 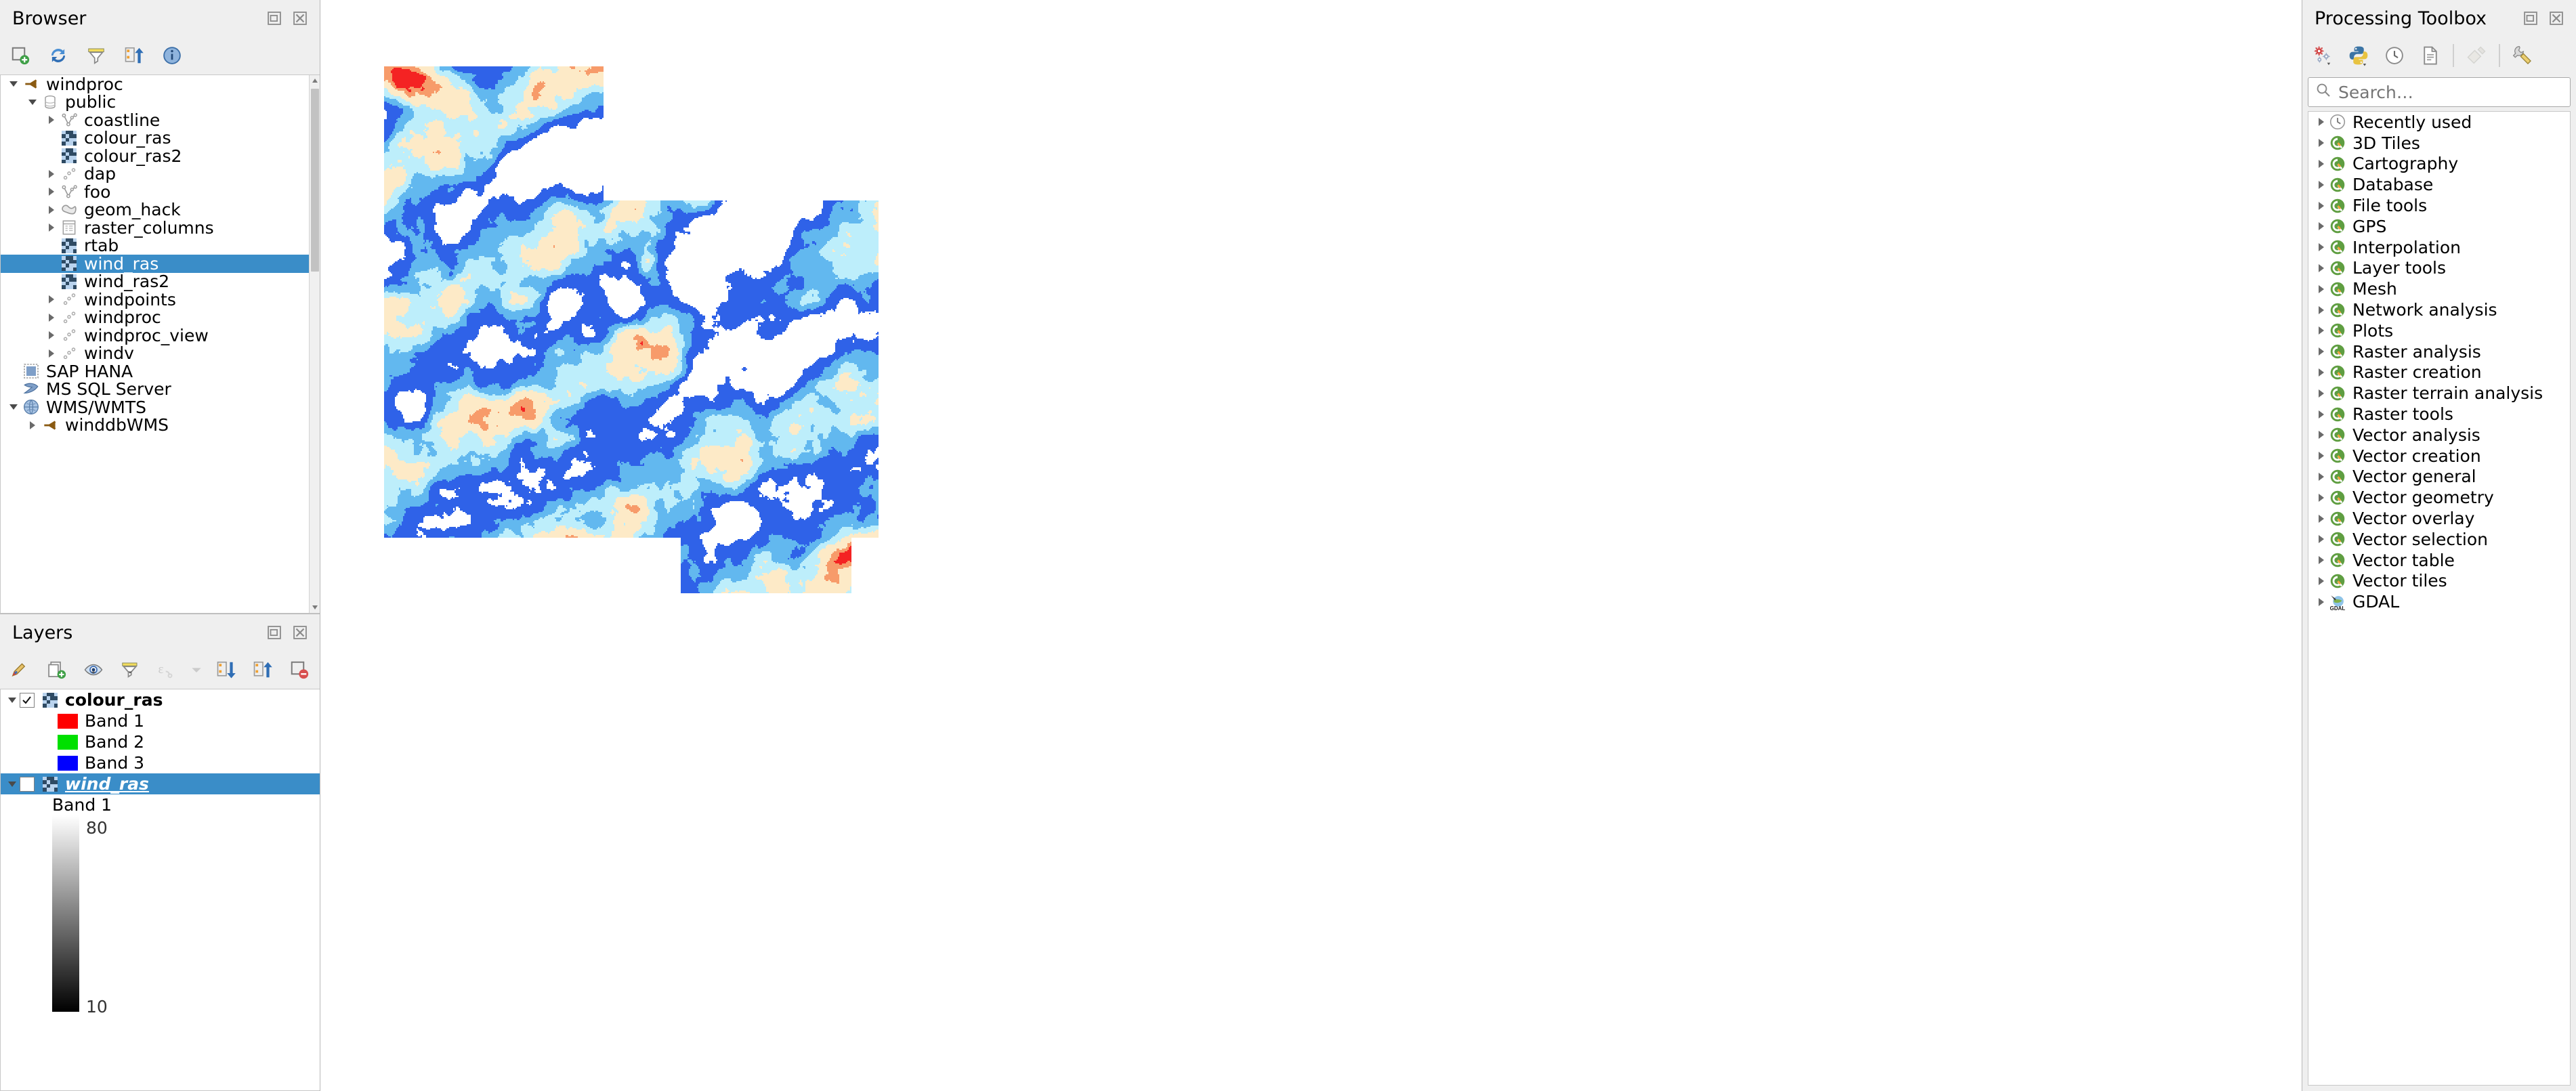 I want to click on browser-item-ms-sql-server: MS SQL Server, so click(x=155, y=389).